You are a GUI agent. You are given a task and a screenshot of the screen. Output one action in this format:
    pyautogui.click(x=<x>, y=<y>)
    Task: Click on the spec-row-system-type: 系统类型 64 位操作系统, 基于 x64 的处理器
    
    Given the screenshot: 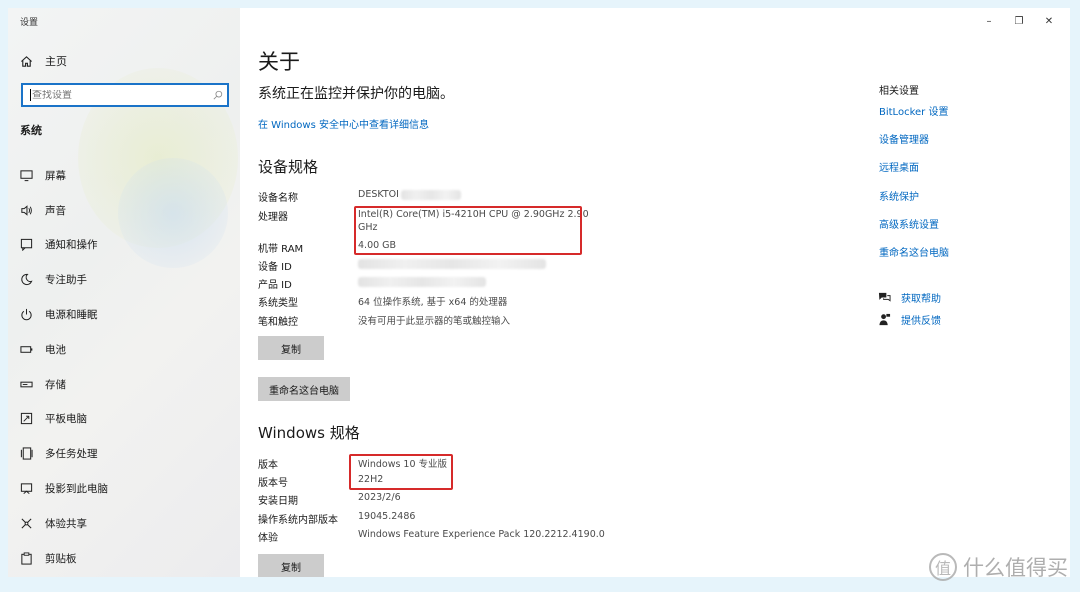 What is the action you would take?
    pyautogui.click(x=382, y=301)
    